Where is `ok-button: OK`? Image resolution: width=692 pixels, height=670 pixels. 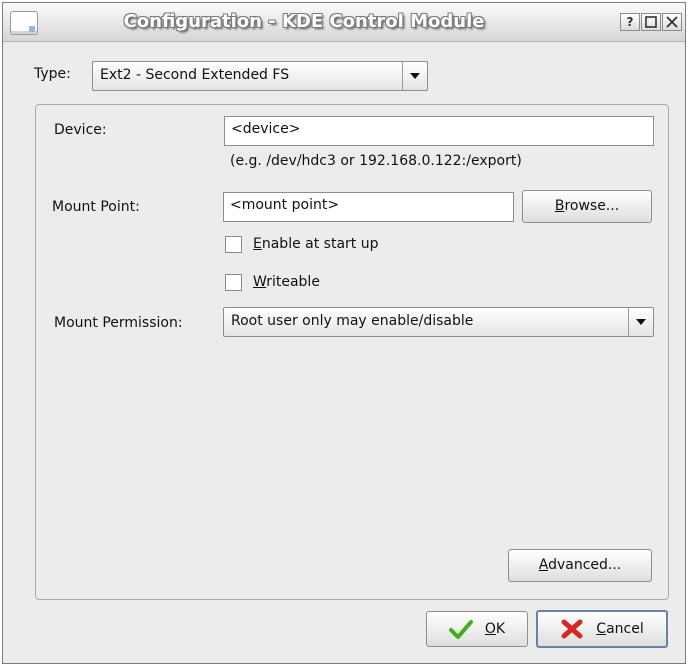
ok-button: OK is located at coordinates (477, 629).